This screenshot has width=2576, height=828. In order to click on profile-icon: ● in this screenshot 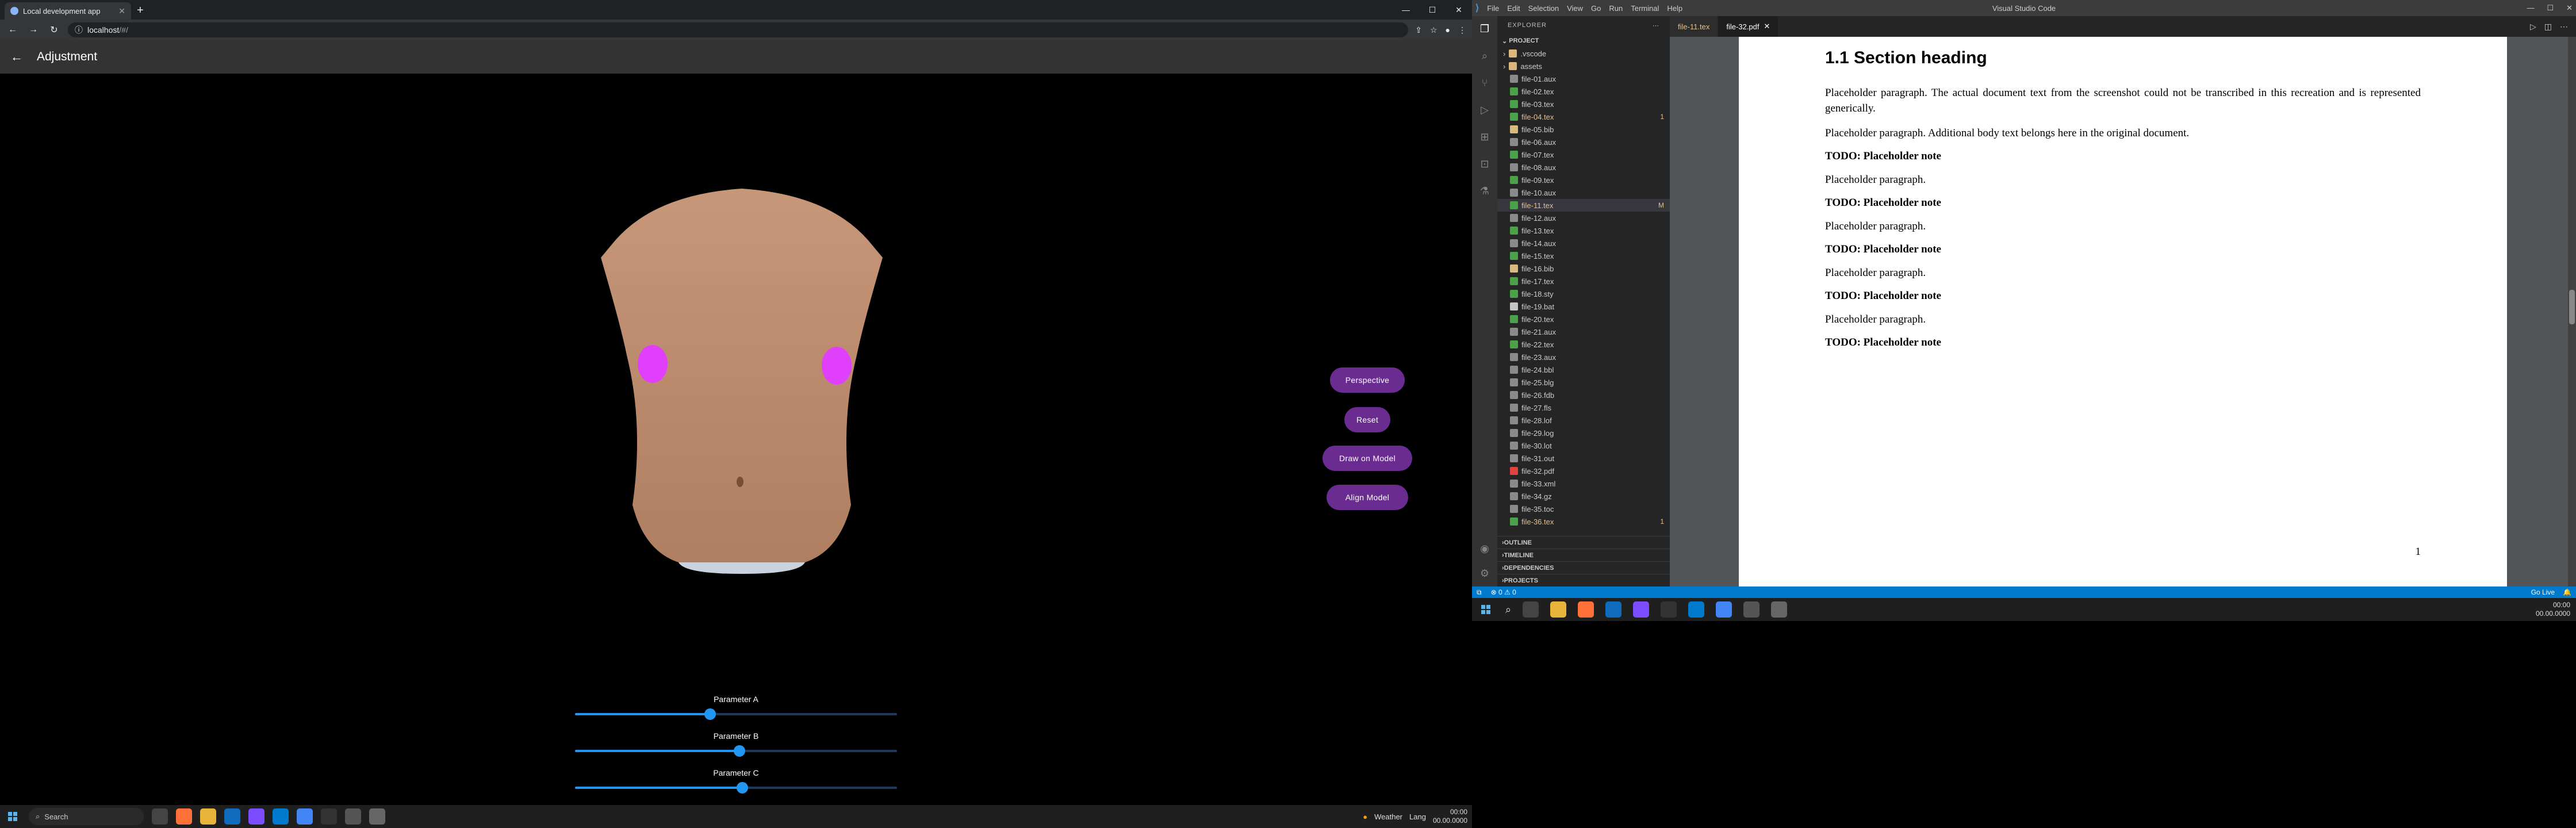, I will do `click(1448, 30)`.